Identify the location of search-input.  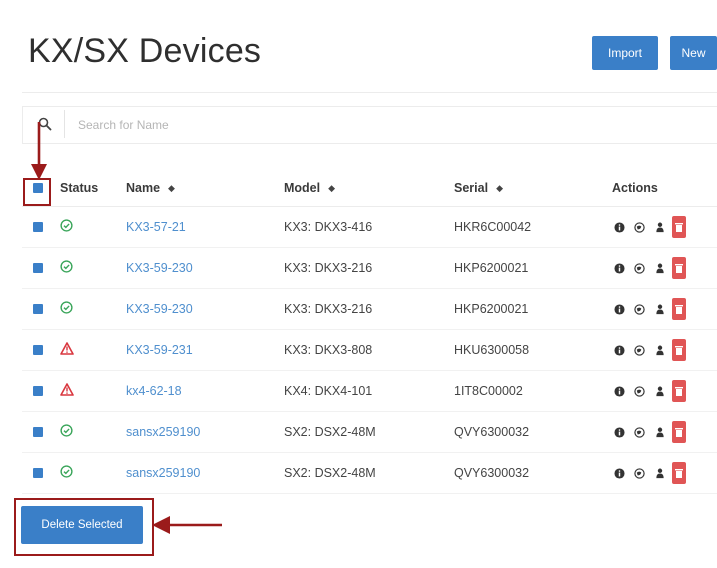
(278, 125).